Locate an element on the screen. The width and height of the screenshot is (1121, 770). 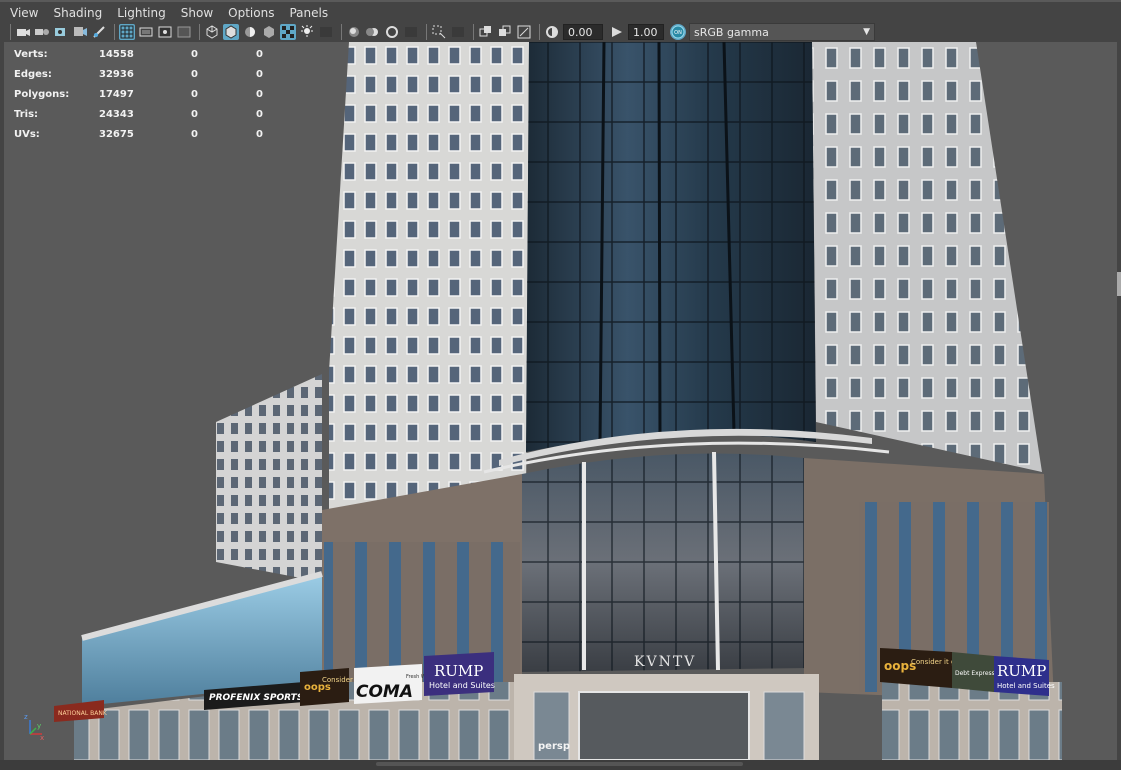
color-management-icon: ON is located at coordinates (678, 32).